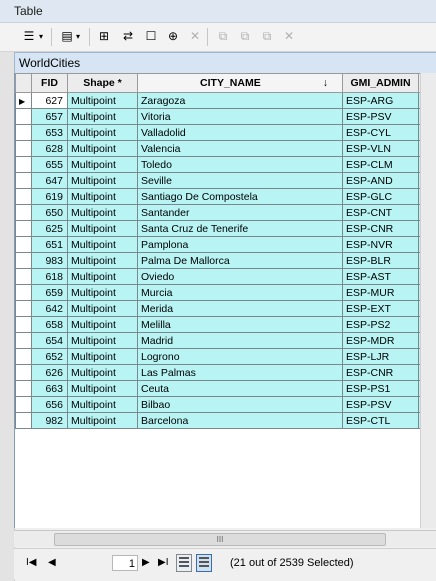  What do you see at coordinates (146, 562) in the screenshot?
I see `next-record-button: ▶` at bounding box center [146, 562].